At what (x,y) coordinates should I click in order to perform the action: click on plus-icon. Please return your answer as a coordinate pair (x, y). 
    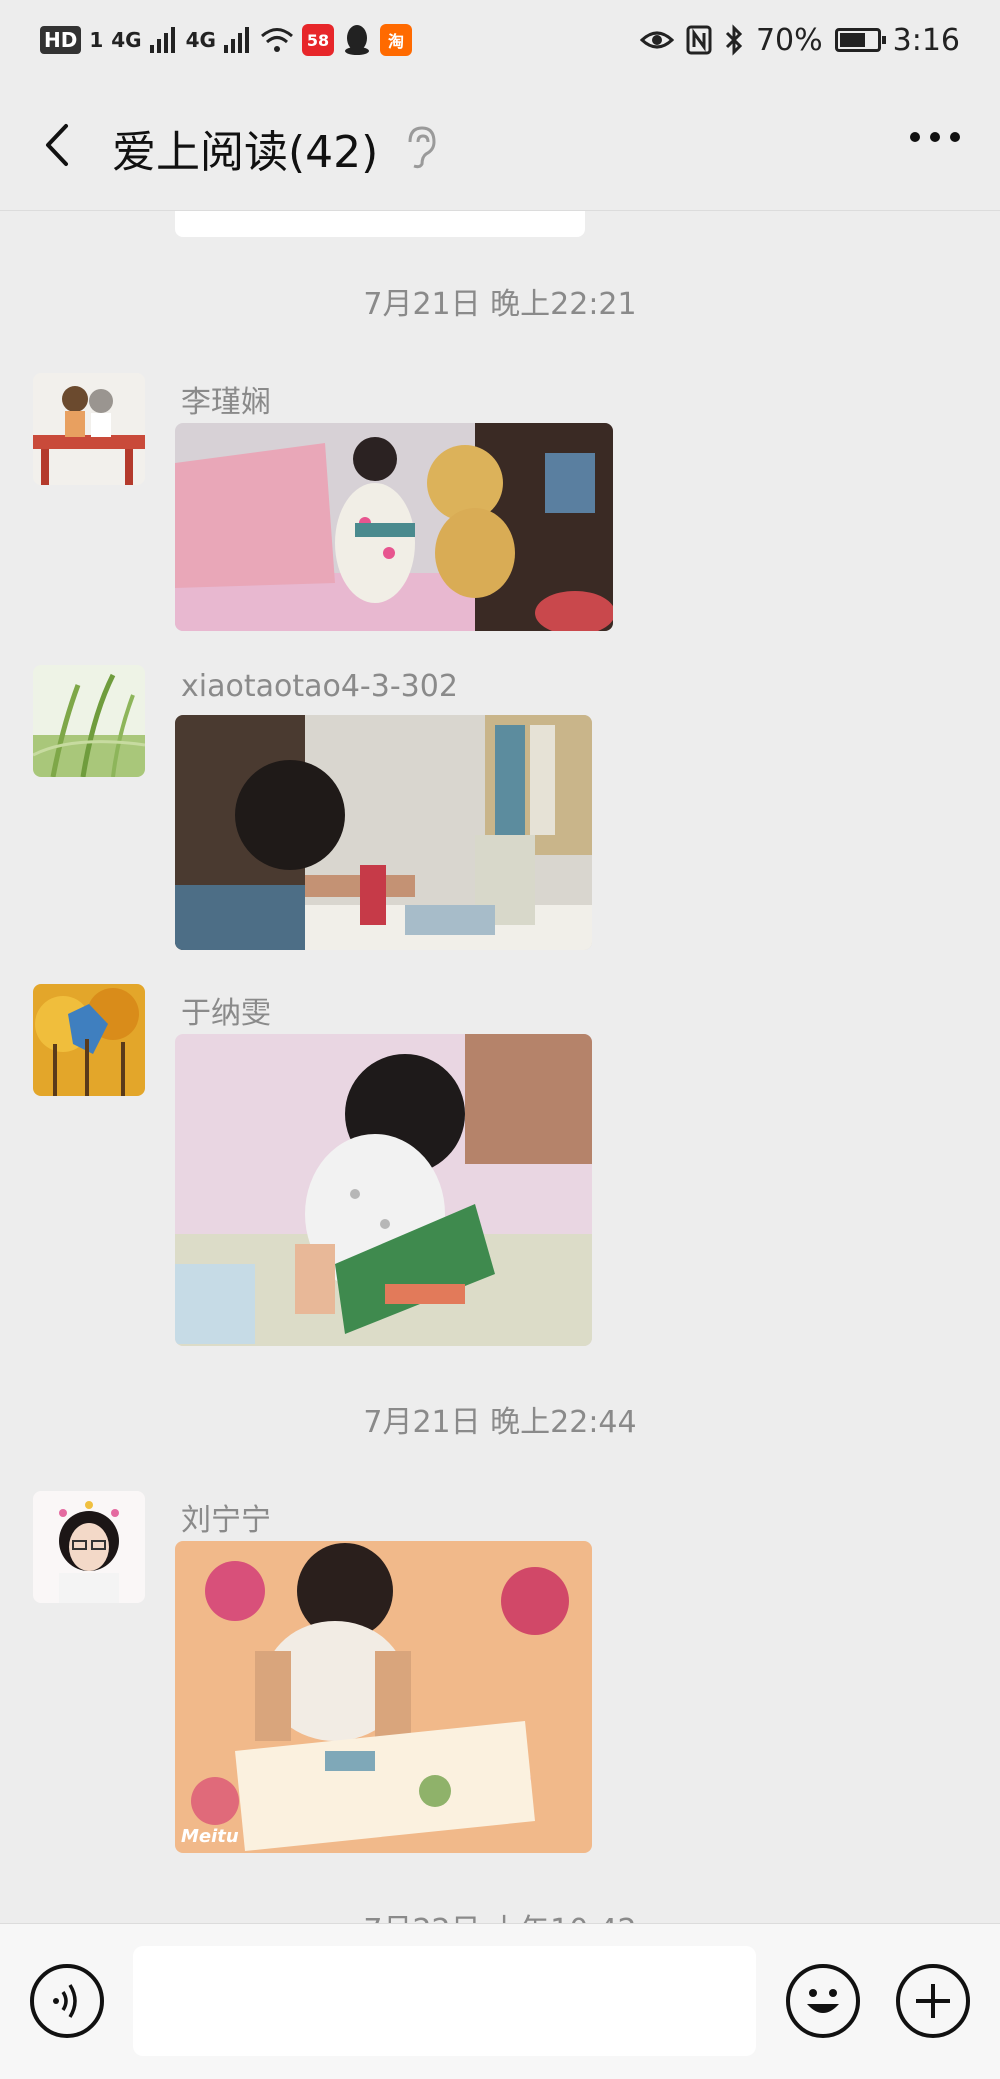
    Looking at the image, I should click on (933, 2001).